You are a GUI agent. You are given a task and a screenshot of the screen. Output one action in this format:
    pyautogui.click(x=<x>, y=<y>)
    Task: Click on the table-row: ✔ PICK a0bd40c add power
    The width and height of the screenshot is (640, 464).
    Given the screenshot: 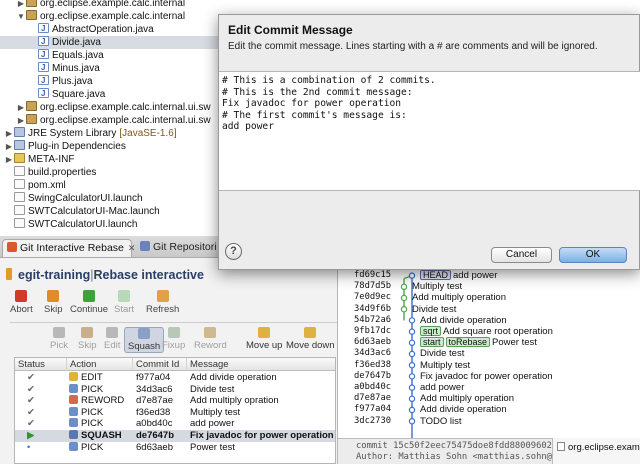 What is the action you would take?
    pyautogui.click(x=175, y=424)
    